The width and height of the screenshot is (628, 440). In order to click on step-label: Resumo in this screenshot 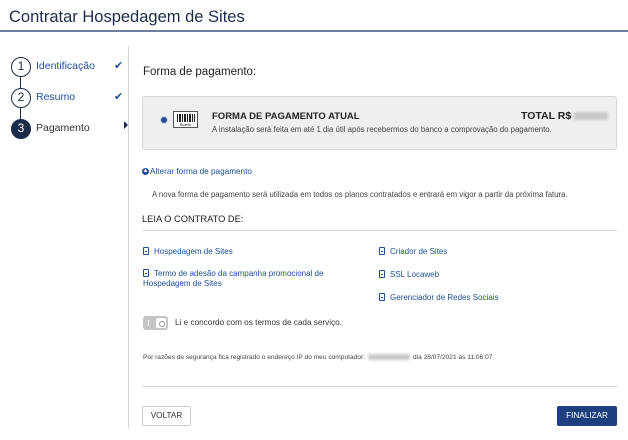, I will do `click(56, 97)`.